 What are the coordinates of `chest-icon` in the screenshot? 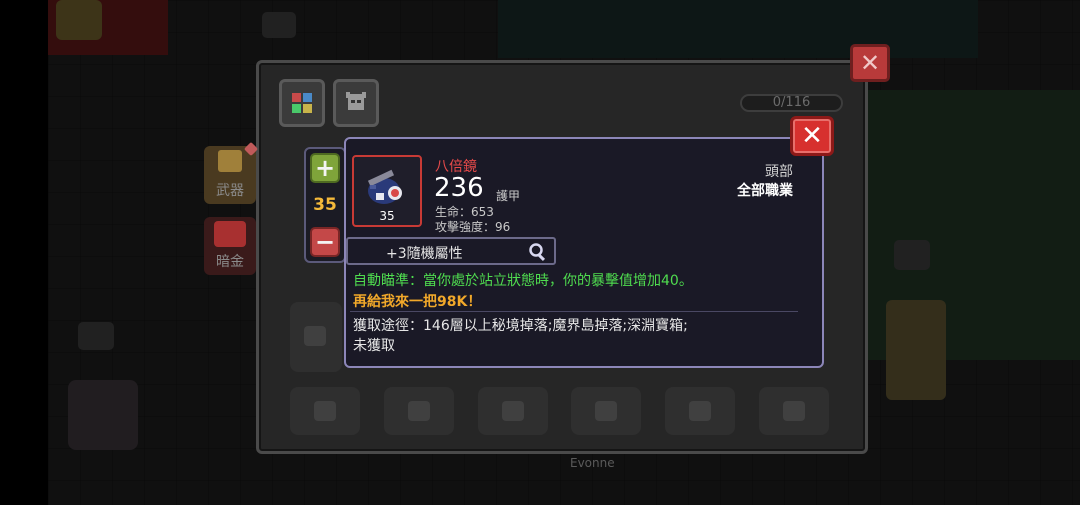 It's located at (230, 234).